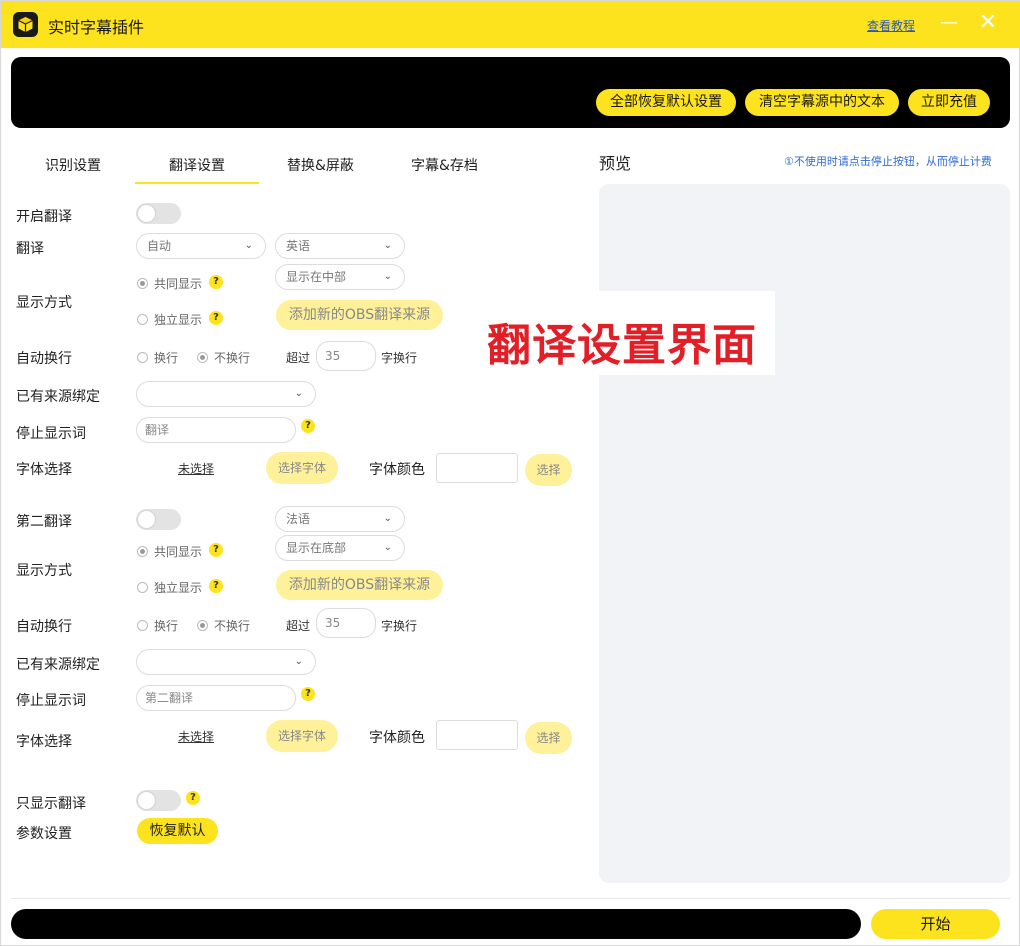 Image resolution: width=1020 pixels, height=946 pixels. What do you see at coordinates (346, 356) in the screenshot?
I see `wrap-count-input: 35` at bounding box center [346, 356].